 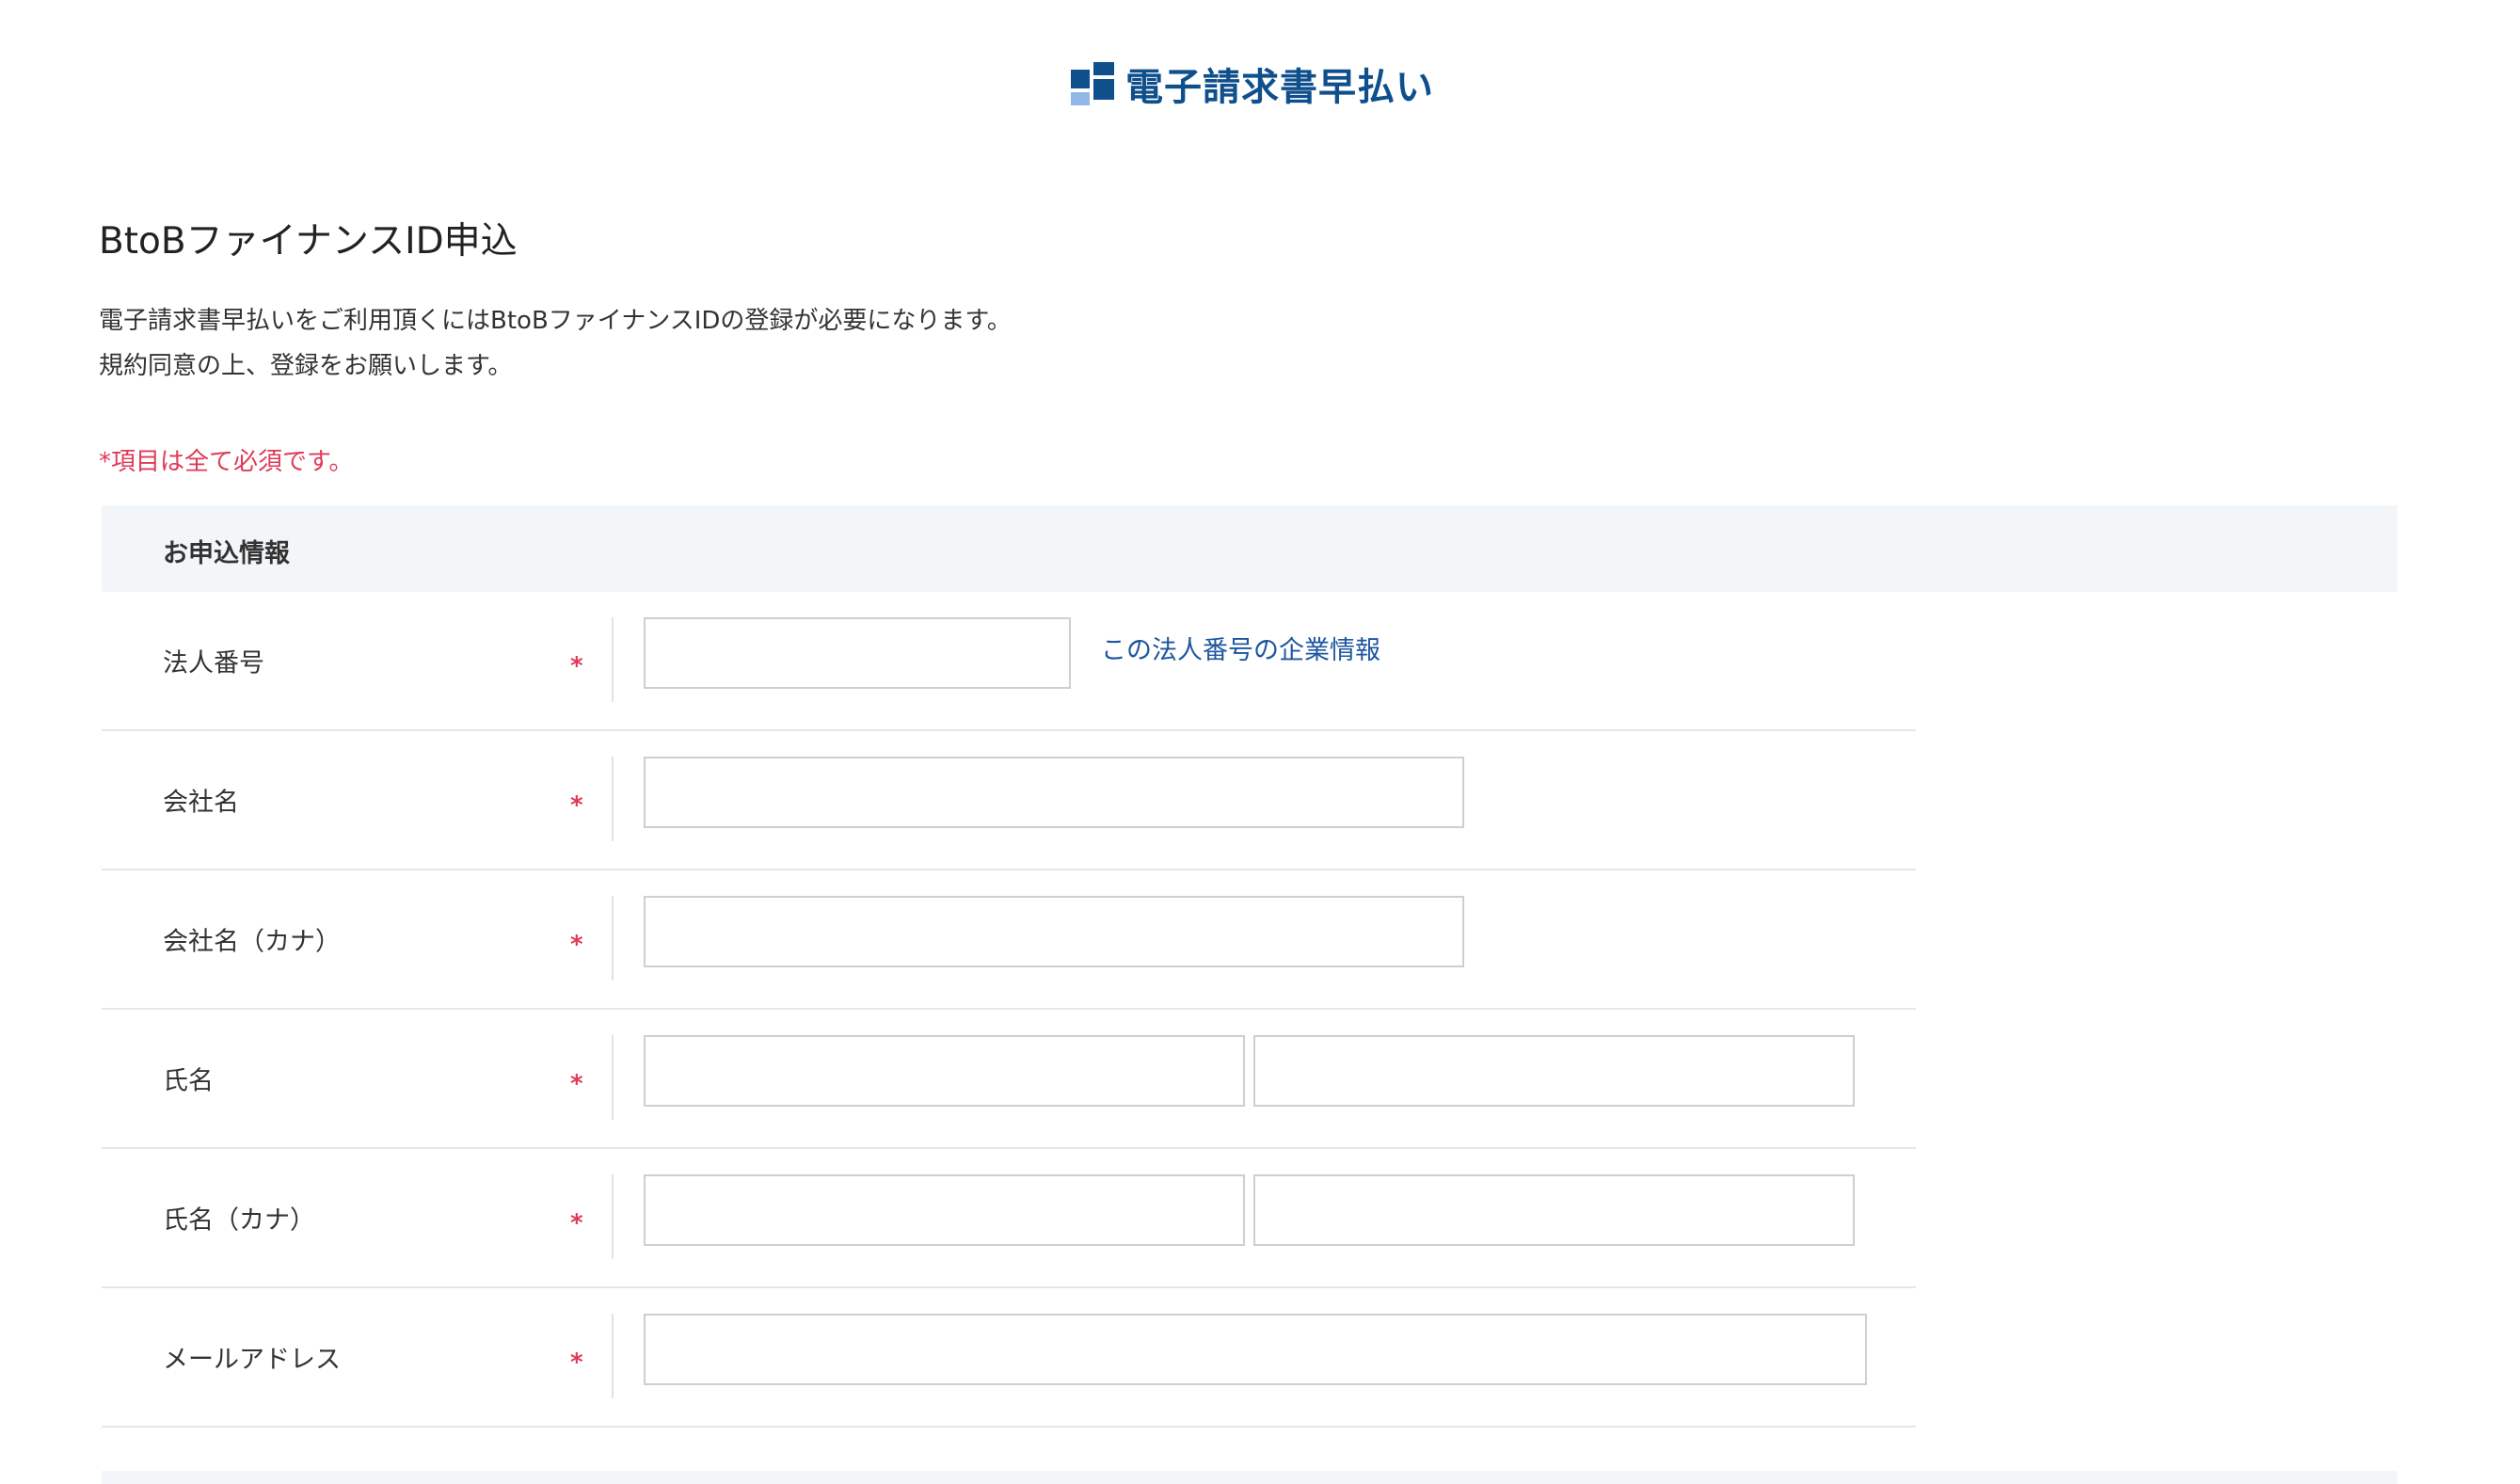 I want to click on corporate-info-link: この法人番号の企業情報, so click(x=1240, y=648).